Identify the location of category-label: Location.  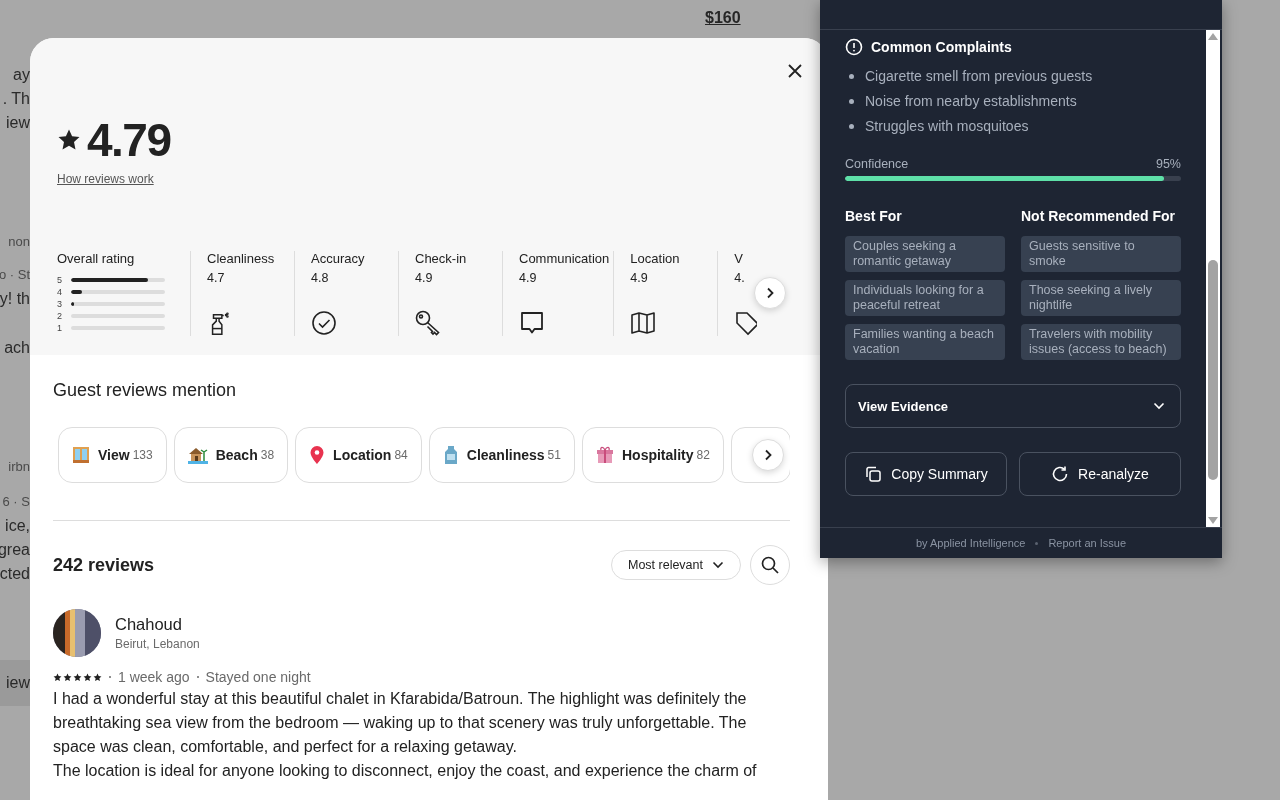
(655, 259).